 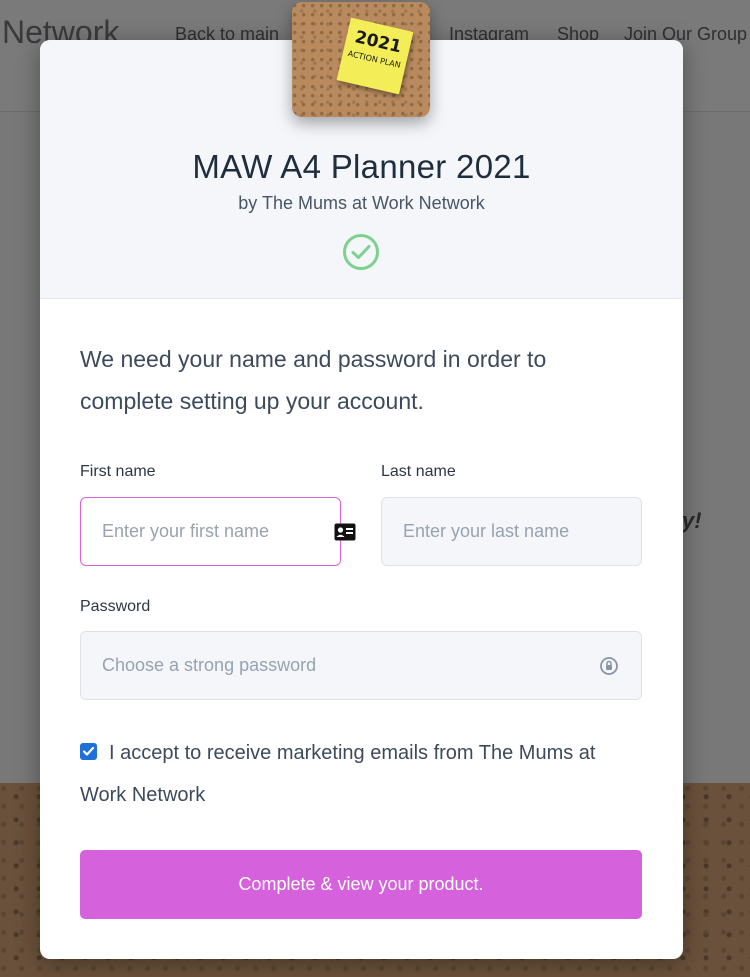 What do you see at coordinates (345, 532) in the screenshot?
I see `contact-card-icon` at bounding box center [345, 532].